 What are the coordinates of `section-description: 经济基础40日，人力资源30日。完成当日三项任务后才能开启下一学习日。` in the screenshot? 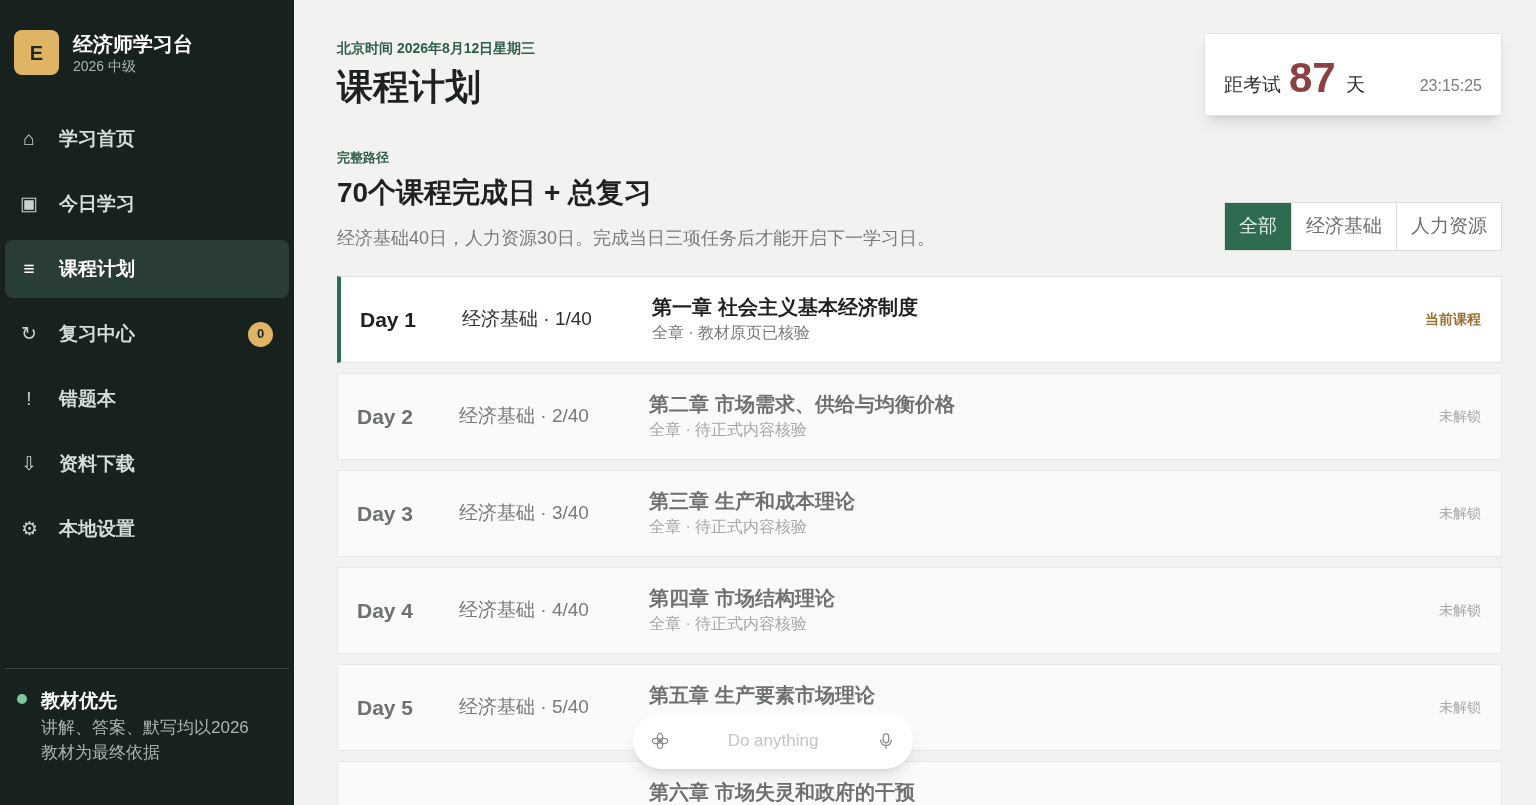 It's located at (636, 238).